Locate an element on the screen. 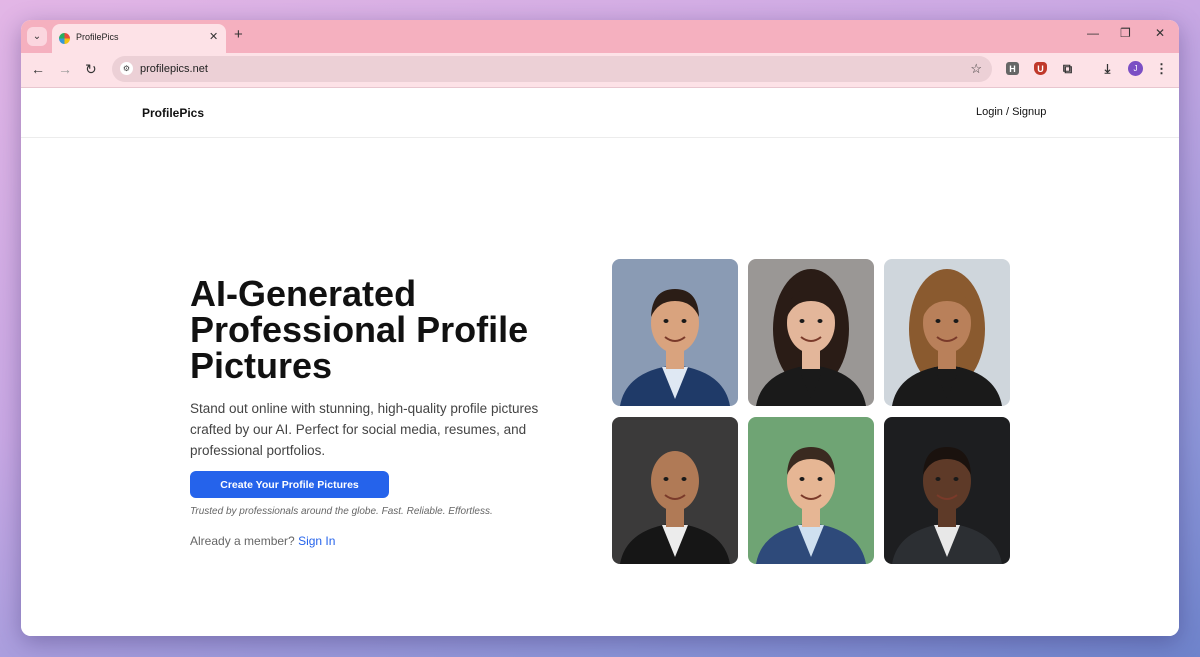 Image resolution: width=1200 pixels, height=657 pixels. portrait-woman-wavy-hair is located at coordinates (947, 332).